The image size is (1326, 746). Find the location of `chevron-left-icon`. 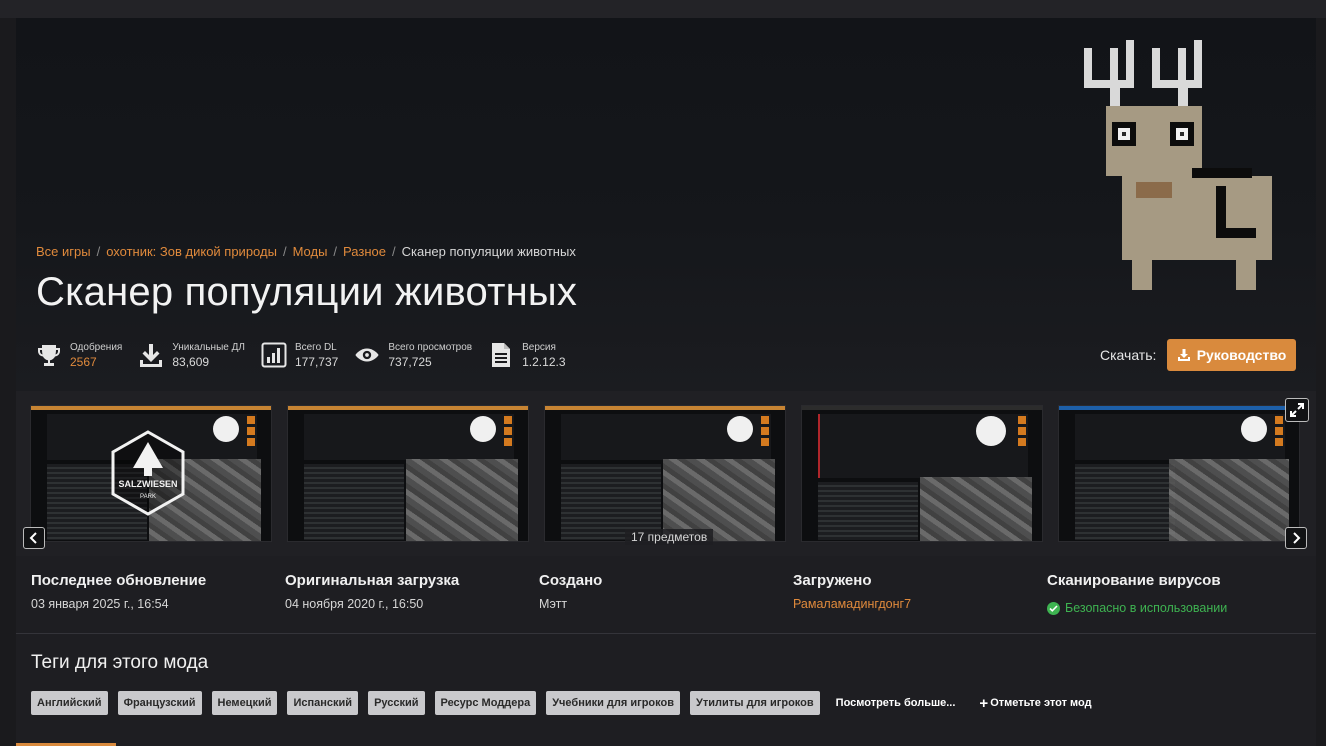

chevron-left-icon is located at coordinates (33, 538).